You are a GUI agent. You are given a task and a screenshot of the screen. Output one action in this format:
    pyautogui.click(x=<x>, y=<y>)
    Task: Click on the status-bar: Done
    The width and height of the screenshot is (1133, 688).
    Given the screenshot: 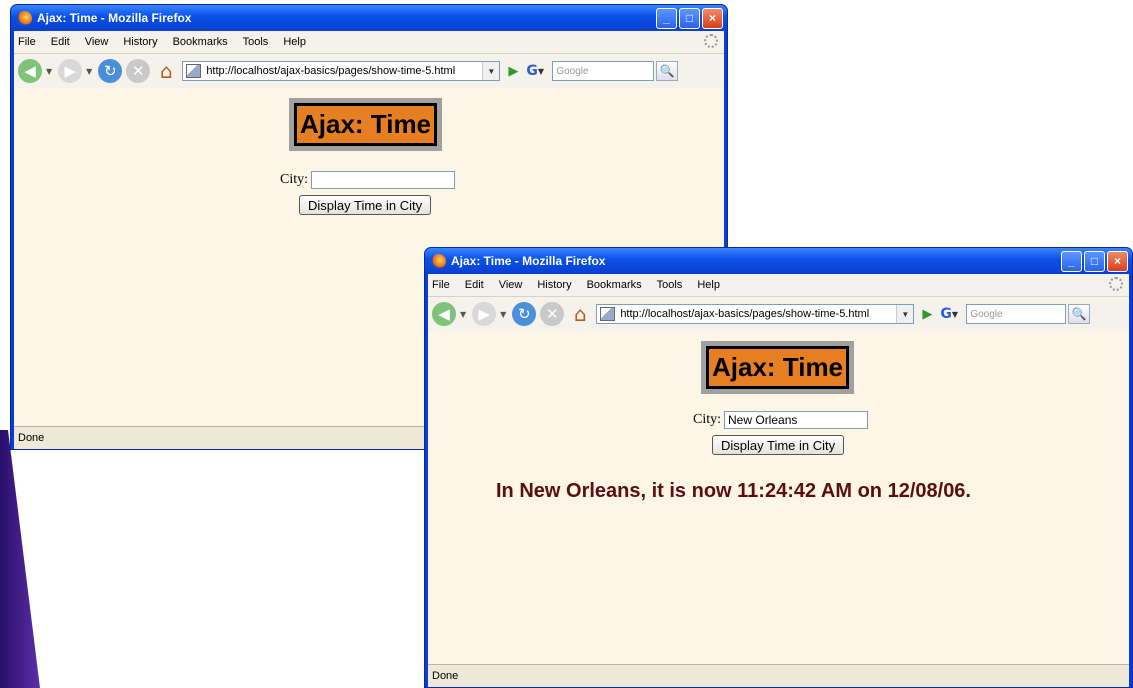 What is the action you would take?
    pyautogui.click(x=778, y=675)
    